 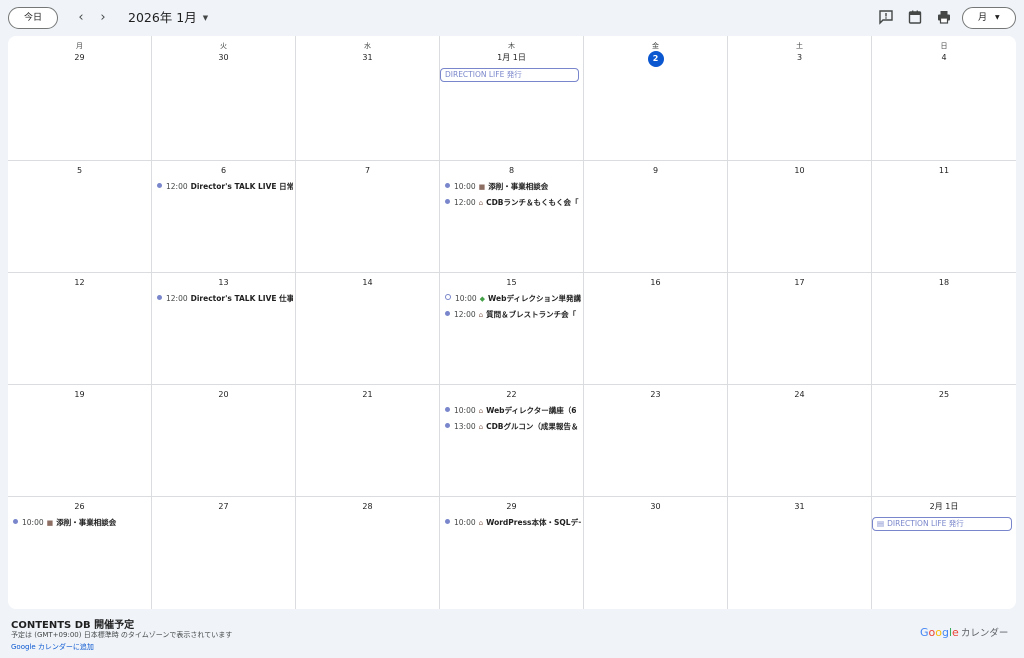 I want to click on day-number: 28, so click(x=367, y=507).